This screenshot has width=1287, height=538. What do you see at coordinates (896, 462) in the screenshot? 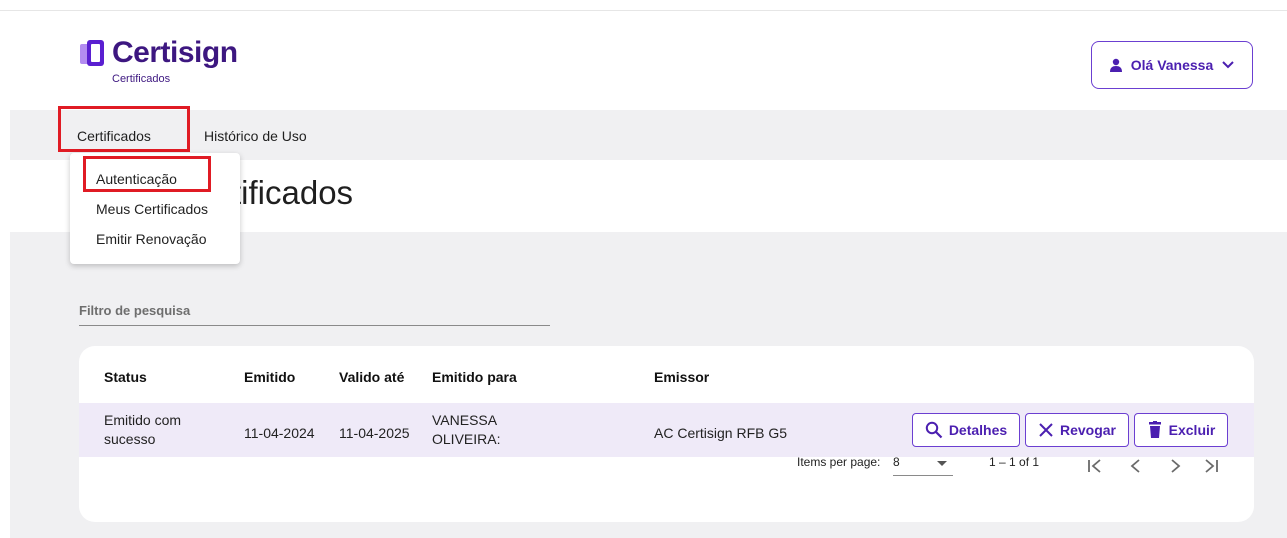
I see `items-per-page-value: 8` at bounding box center [896, 462].